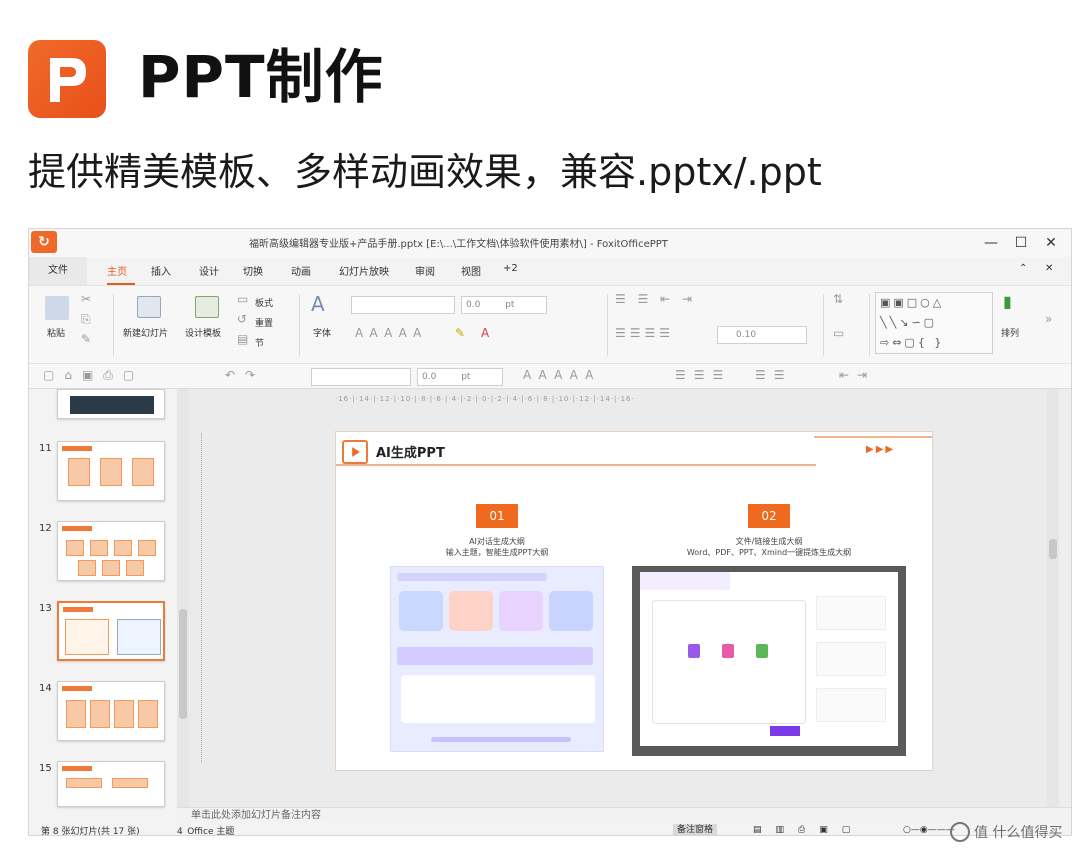 This screenshot has width=1080, height=854. What do you see at coordinates (264, 322) in the screenshot?
I see `reset-label: 重置` at bounding box center [264, 322].